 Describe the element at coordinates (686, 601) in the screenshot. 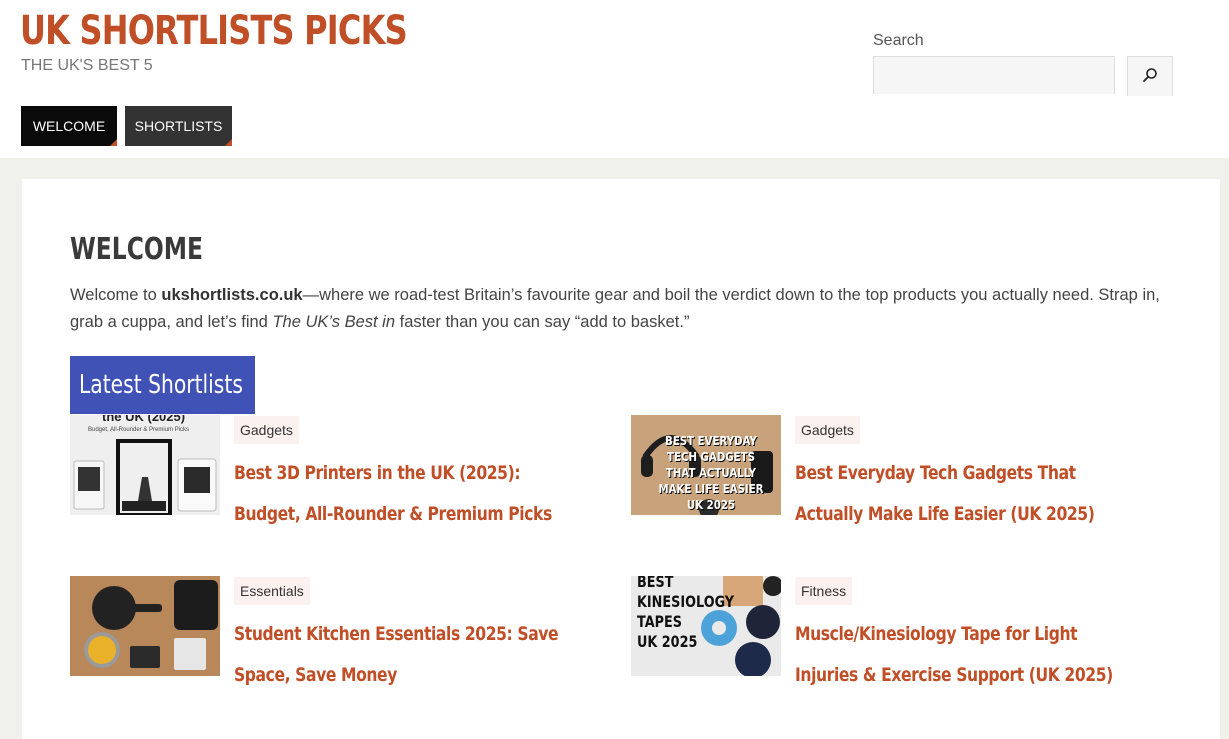

I see `caption-line: KINESIOLOGY` at that location.